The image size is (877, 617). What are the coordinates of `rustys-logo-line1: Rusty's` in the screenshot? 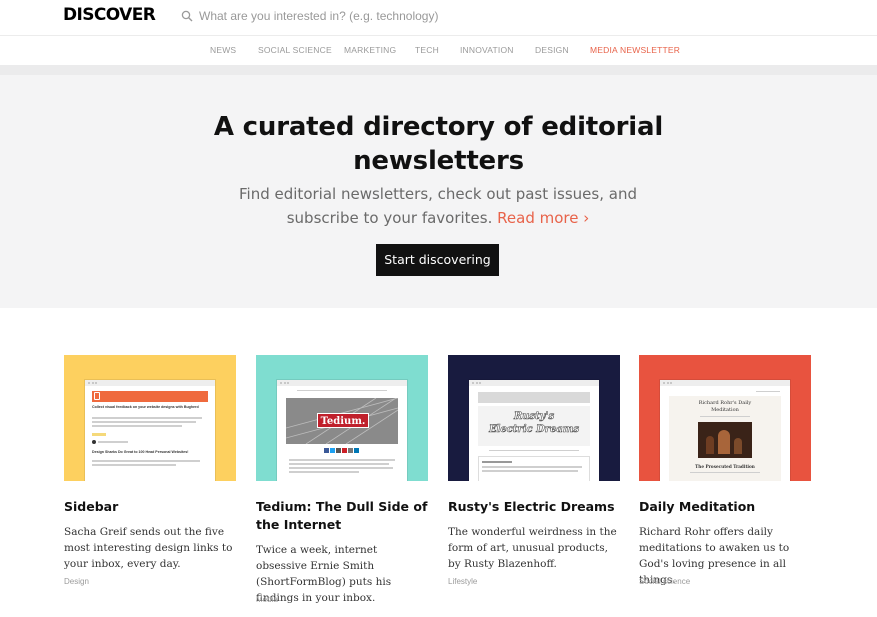 It's located at (534, 417).